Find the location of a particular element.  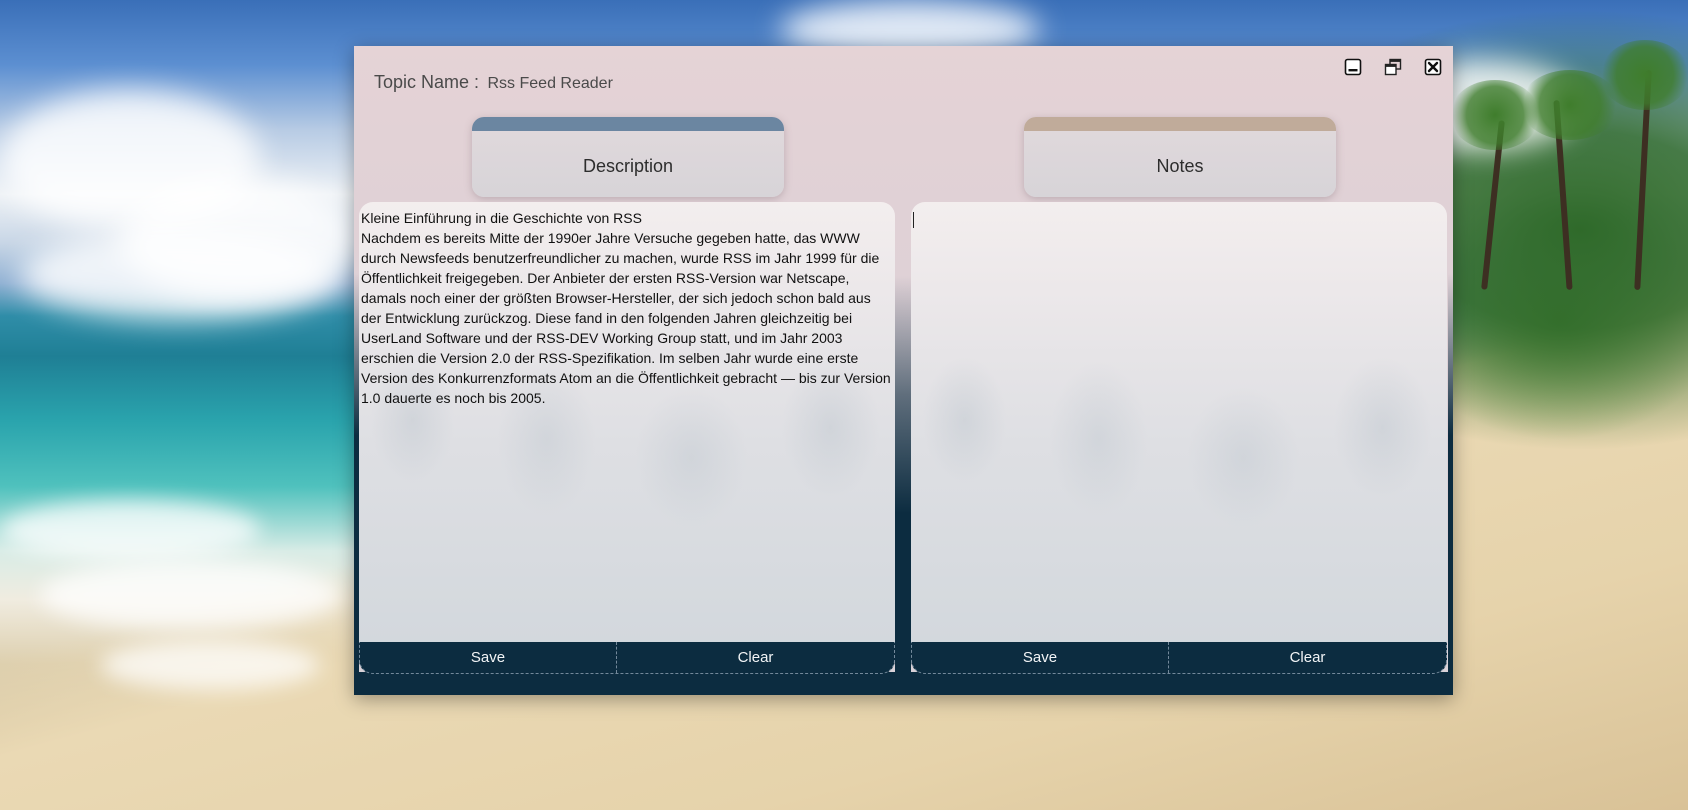

topic-title: Topic Name : Rss Feed Reader is located at coordinates (493, 82).